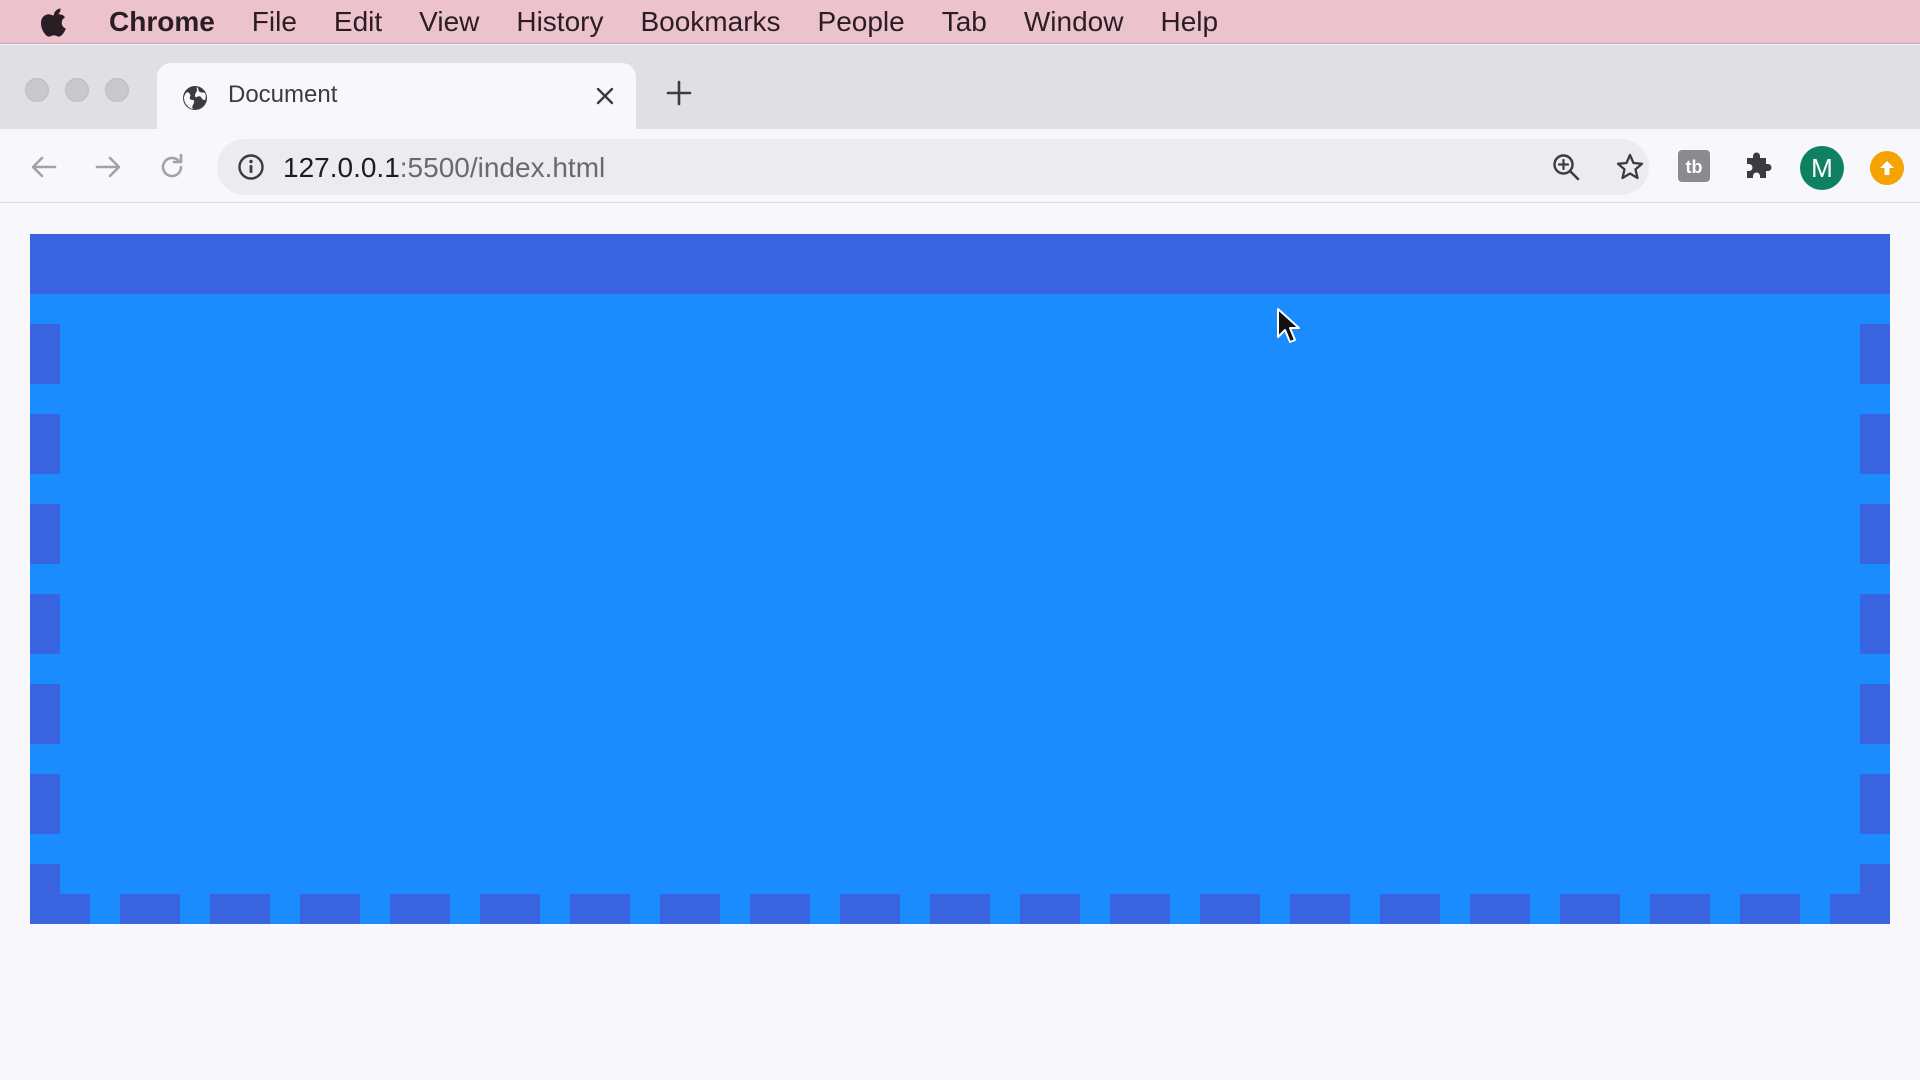 This screenshot has width=1920, height=1080. I want to click on mouse-cursor-icon, so click(1289, 327).